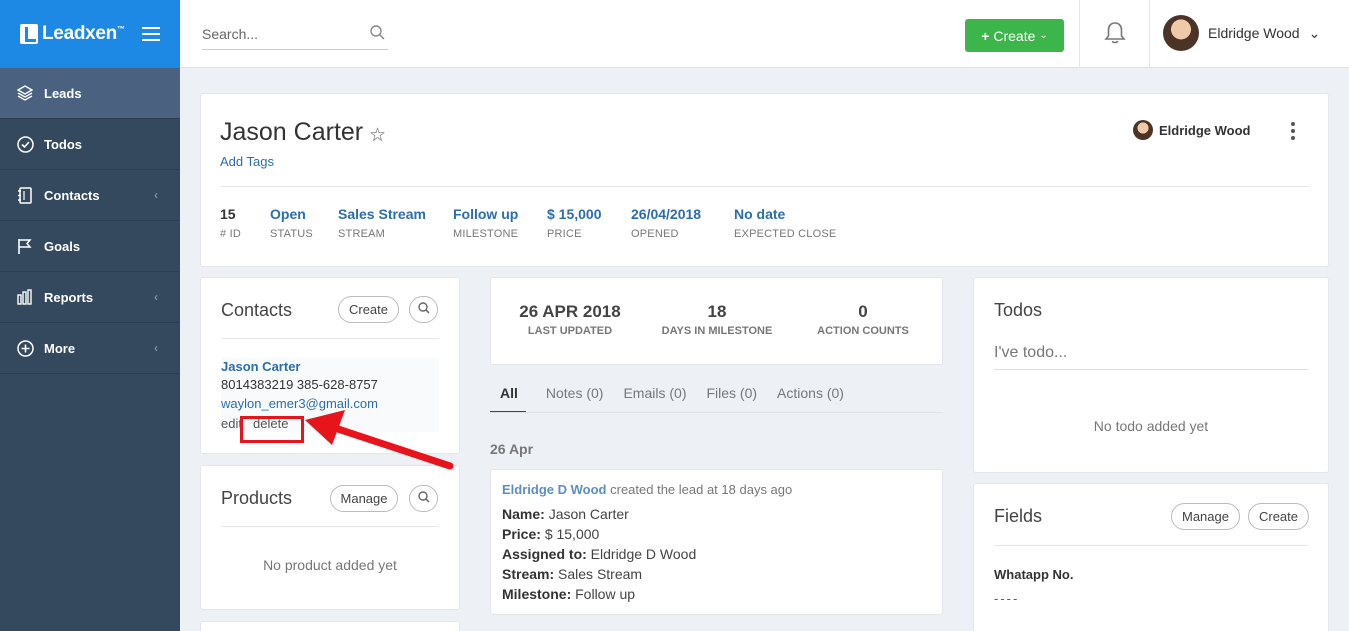 This screenshot has height=631, width=1349. I want to click on sidebar-item-contacts: Contacts ‹, so click(90, 195).